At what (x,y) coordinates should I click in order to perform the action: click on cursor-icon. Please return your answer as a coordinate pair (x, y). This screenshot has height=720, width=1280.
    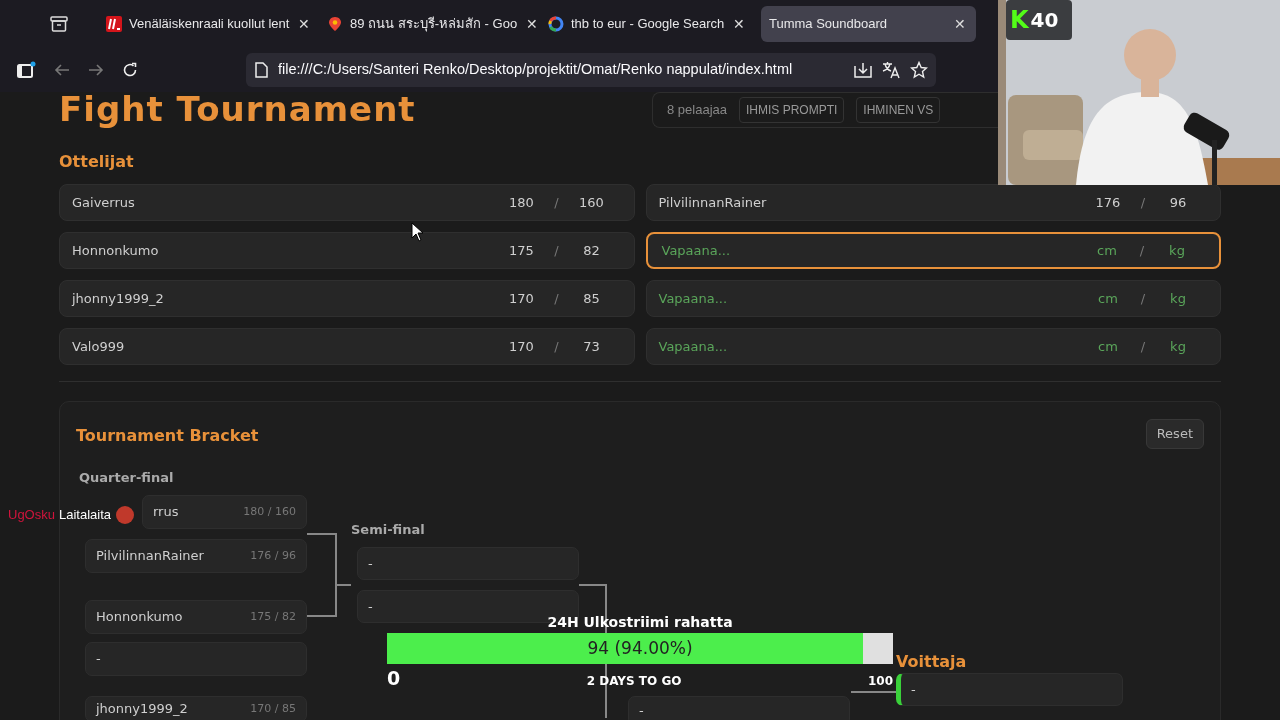
    Looking at the image, I should click on (418, 232).